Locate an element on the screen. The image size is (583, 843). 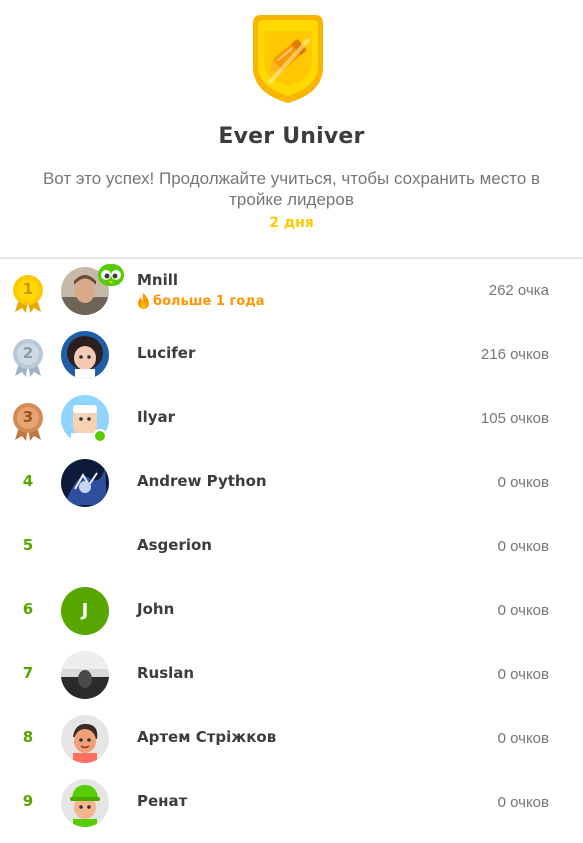
user-name: John is located at coordinates (156, 609).